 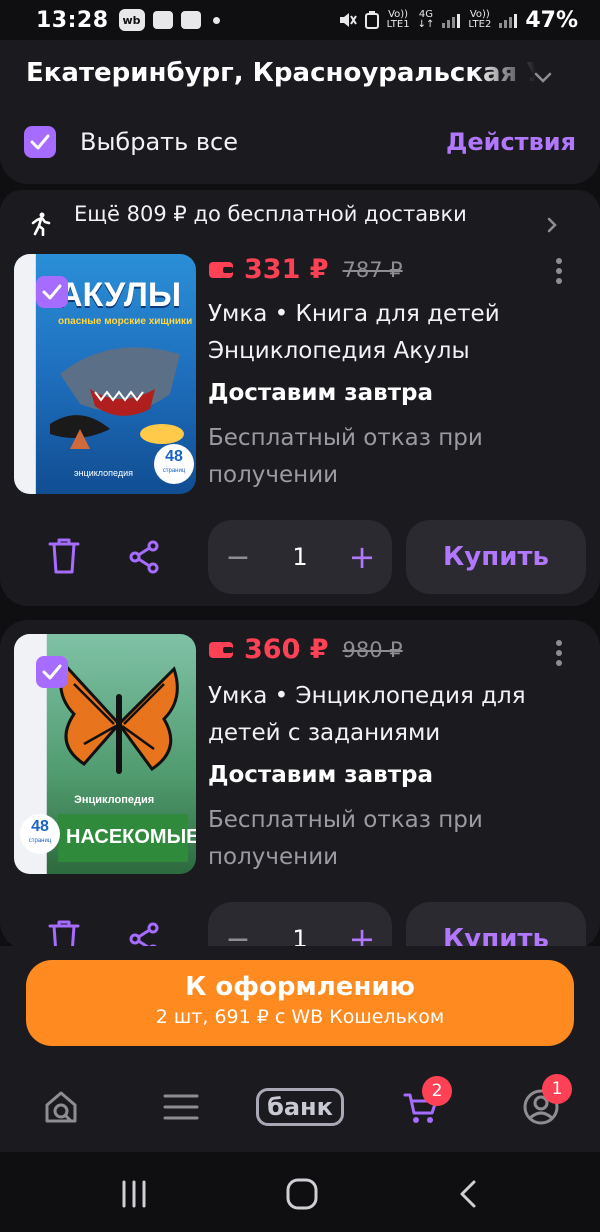 I want to click on notification-icons: wb, so click(x=169, y=20).